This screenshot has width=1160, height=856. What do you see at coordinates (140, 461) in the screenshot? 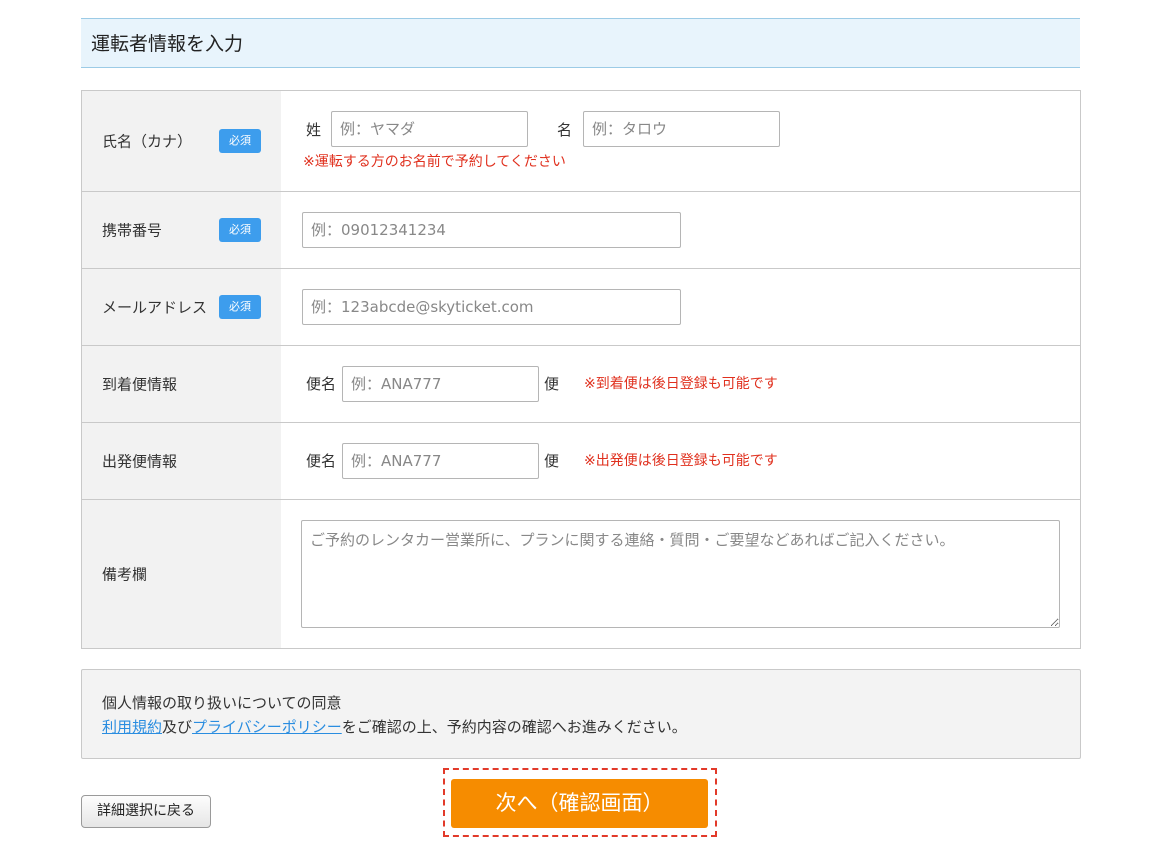
I see `departure-flight-label: 出発便情報` at bounding box center [140, 461].